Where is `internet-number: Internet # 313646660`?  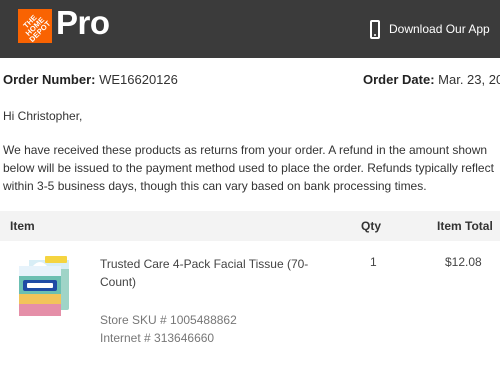 internet-number: Internet # 313646660 is located at coordinates (157, 338).